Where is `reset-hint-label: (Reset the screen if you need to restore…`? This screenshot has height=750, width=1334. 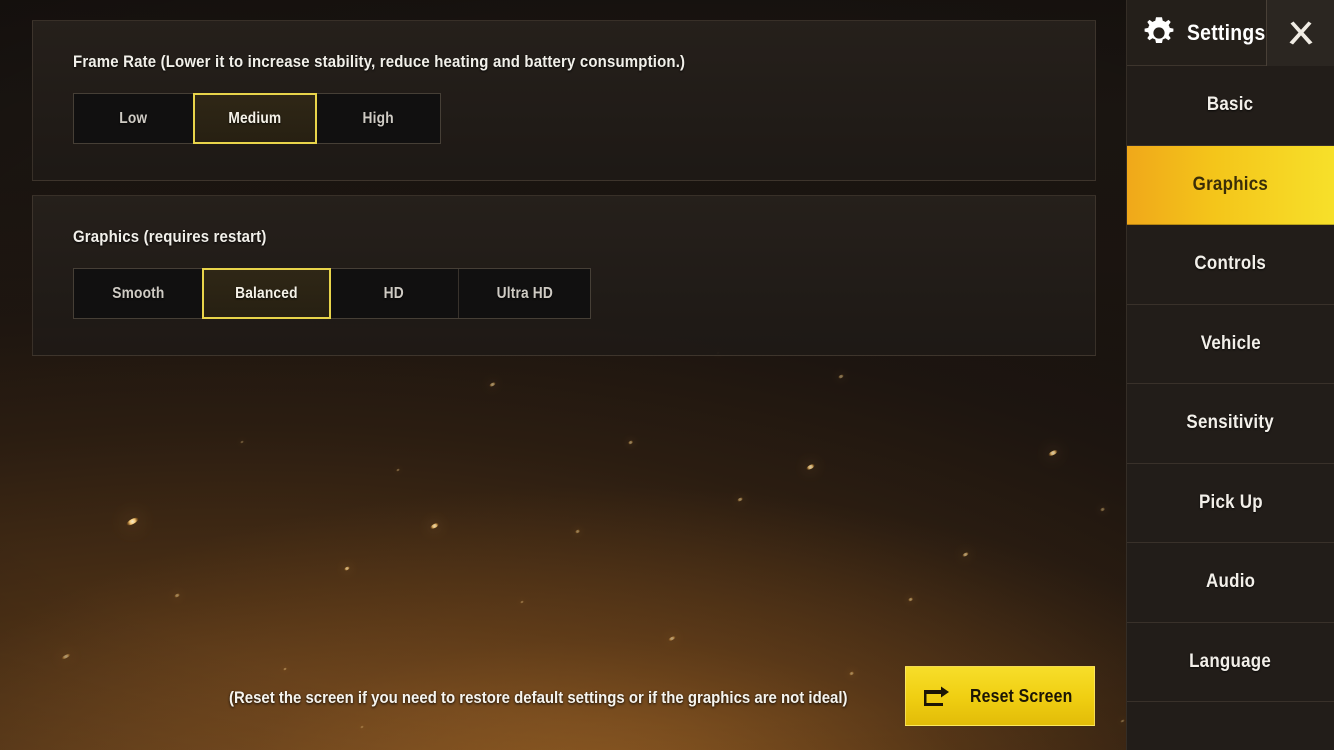 reset-hint-label: (Reset the screen if you need to restore… is located at coordinates (538, 697).